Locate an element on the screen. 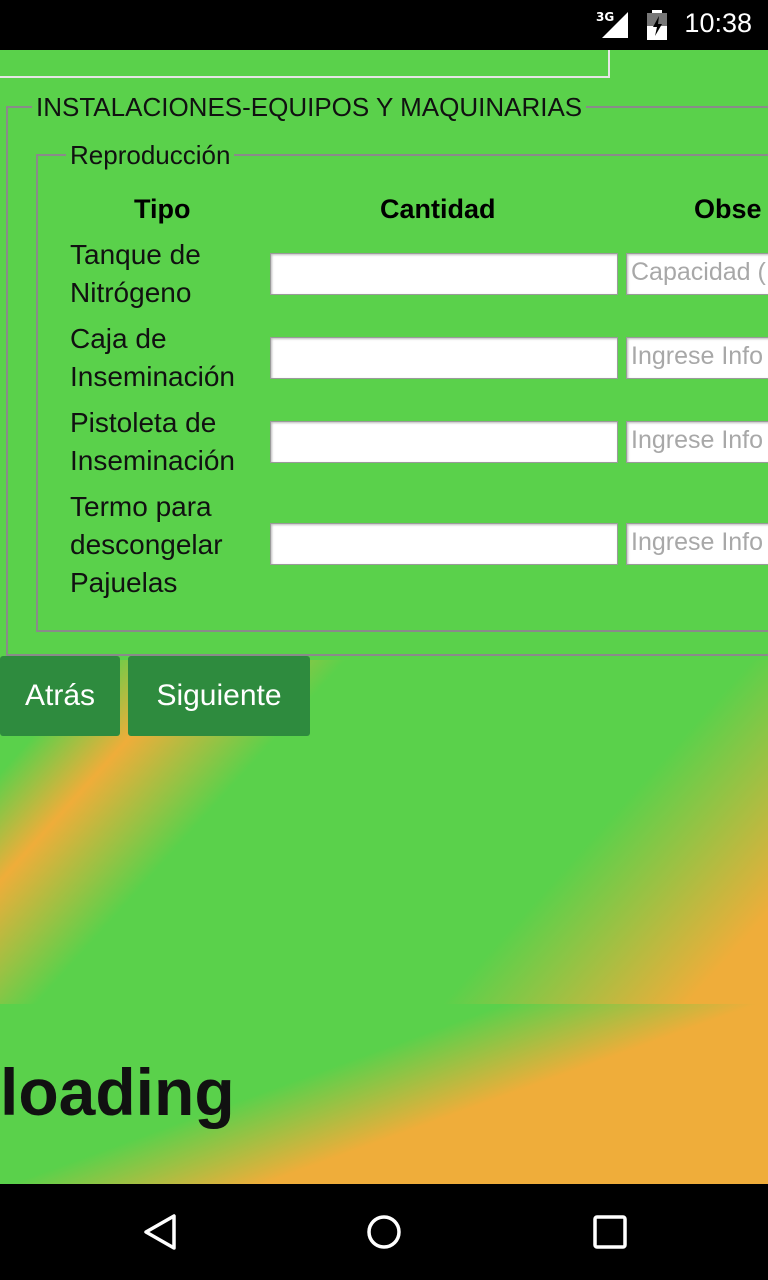 The image size is (768, 1280). column-header-tipo: Tipo is located at coordinates (162, 209).